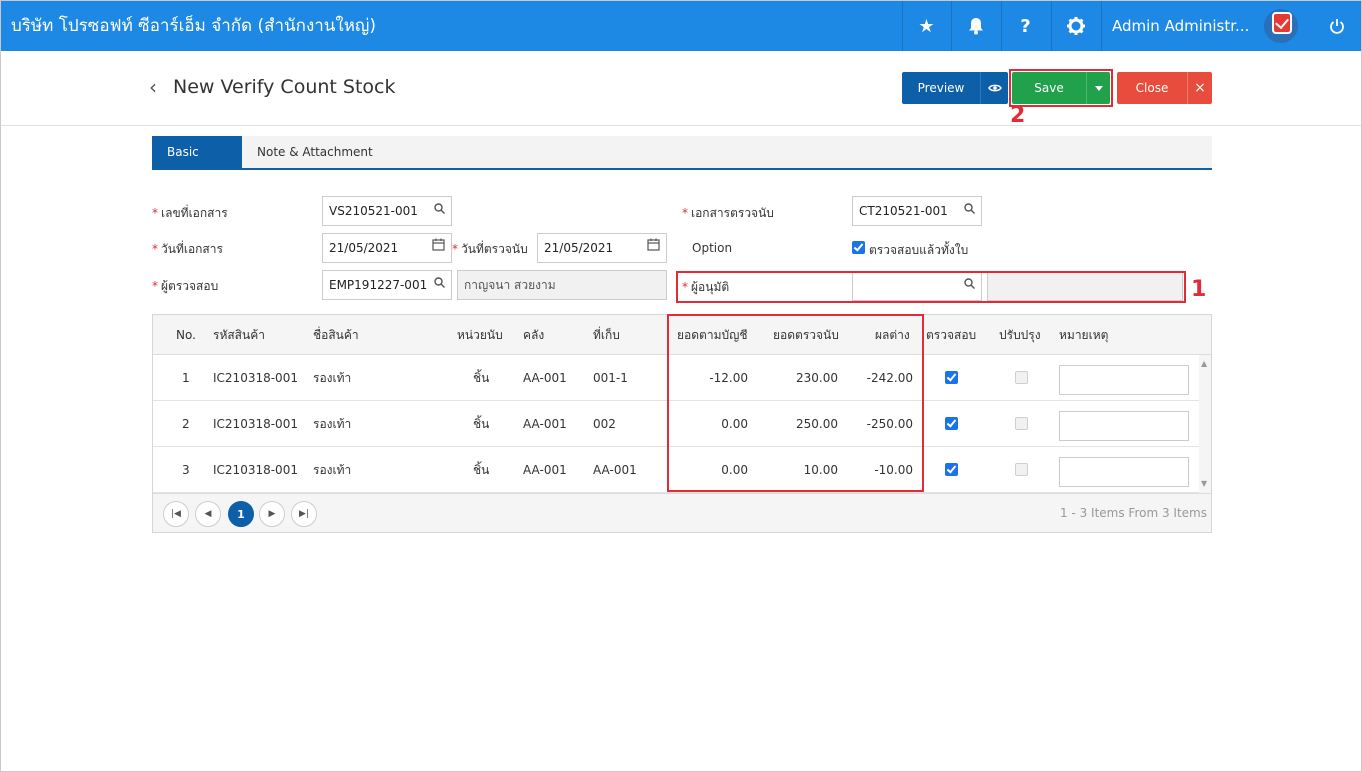  I want to click on last-page-icon: ▶|, so click(304, 514).